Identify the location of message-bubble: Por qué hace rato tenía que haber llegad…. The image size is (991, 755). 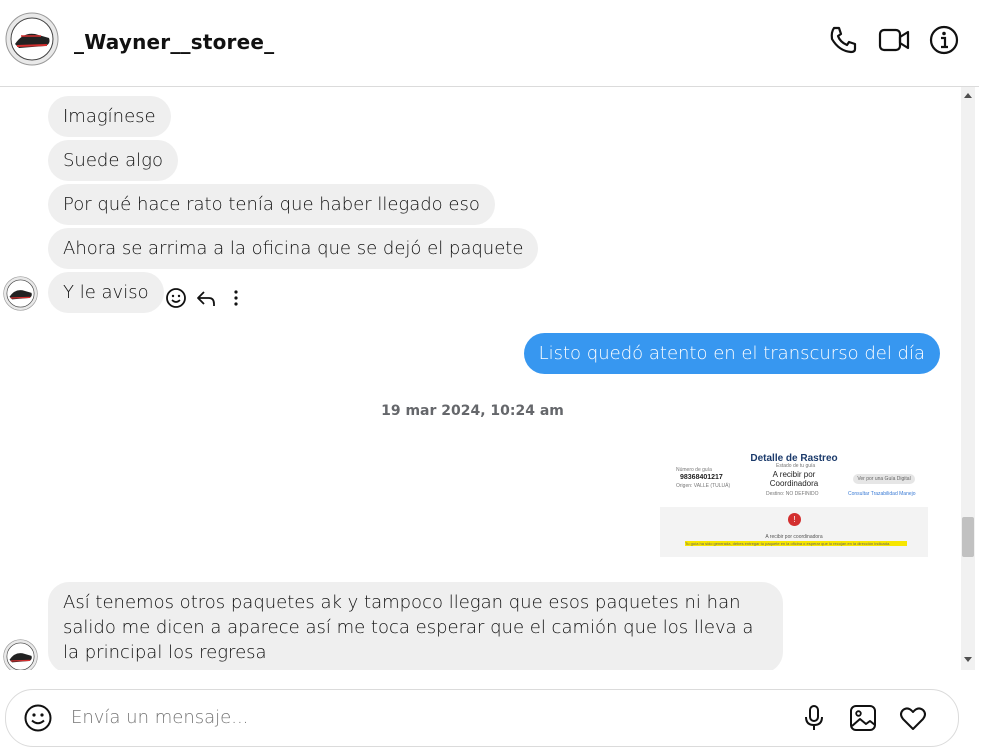
(271, 204).